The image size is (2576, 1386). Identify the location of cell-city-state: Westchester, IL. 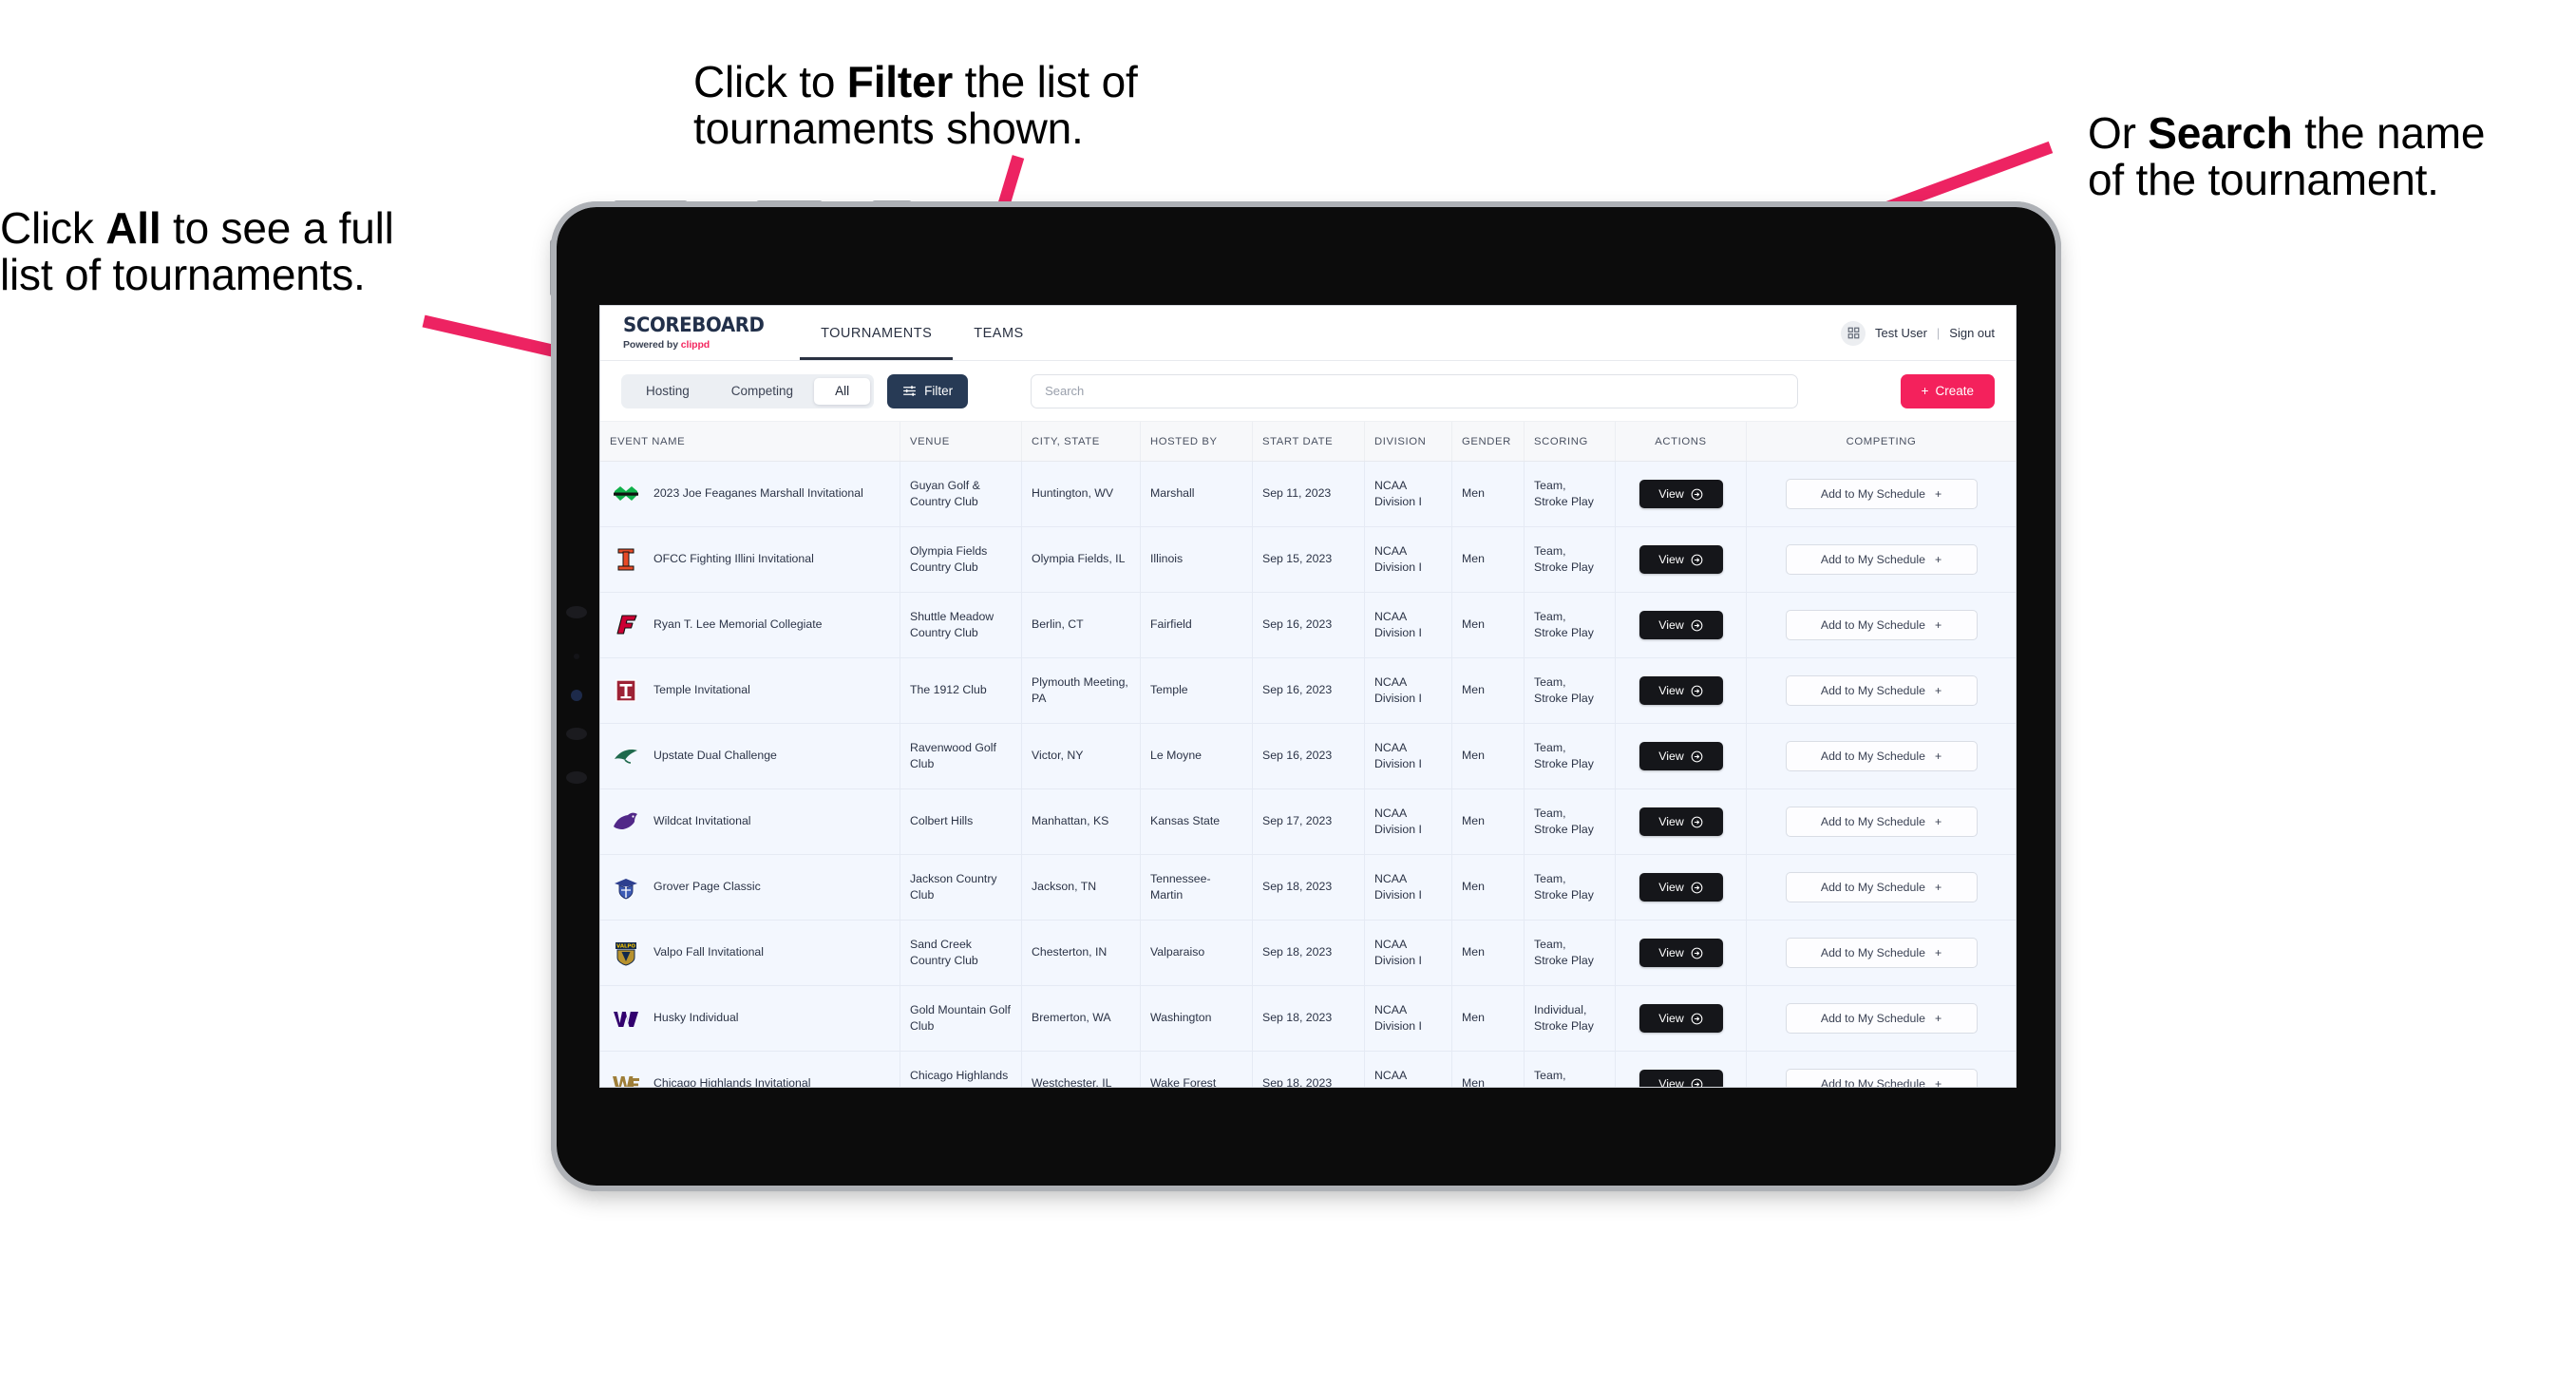
(1081, 1069).